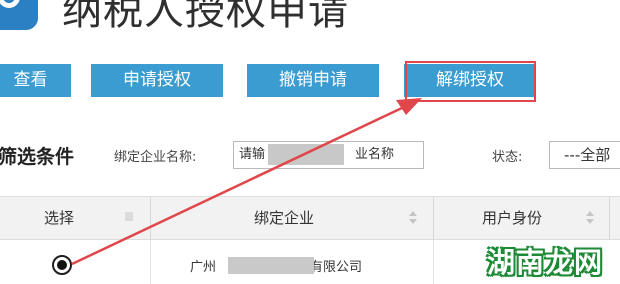 The height and width of the screenshot is (284, 620). I want to click on watermark-text: 湖南龙网, so click(545, 262).